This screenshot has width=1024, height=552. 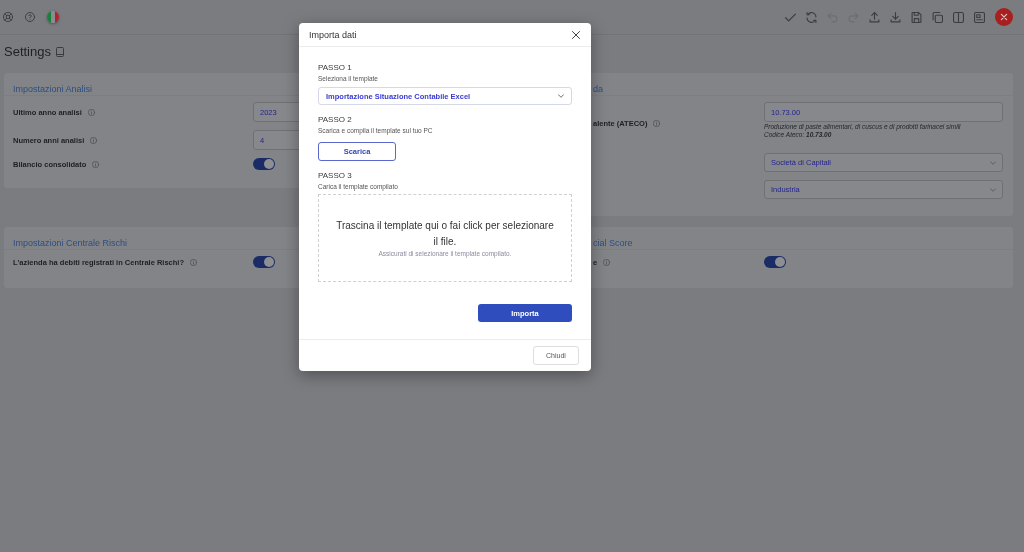 I want to click on page-title: Settings, so click(x=27, y=52).